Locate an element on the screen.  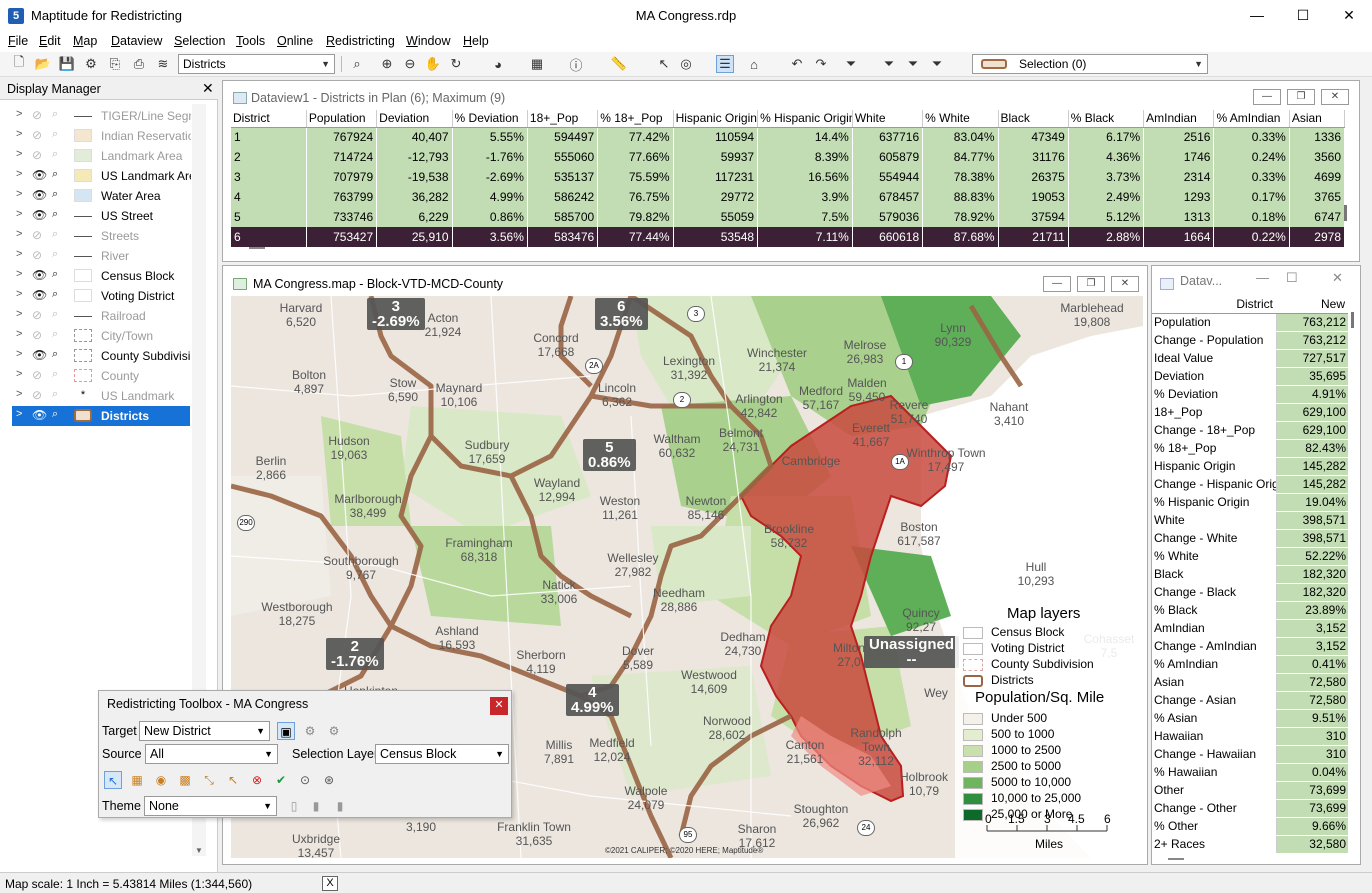
layer-row: > 👁 ⌕ Voting District is located at coordinates (101, 296).